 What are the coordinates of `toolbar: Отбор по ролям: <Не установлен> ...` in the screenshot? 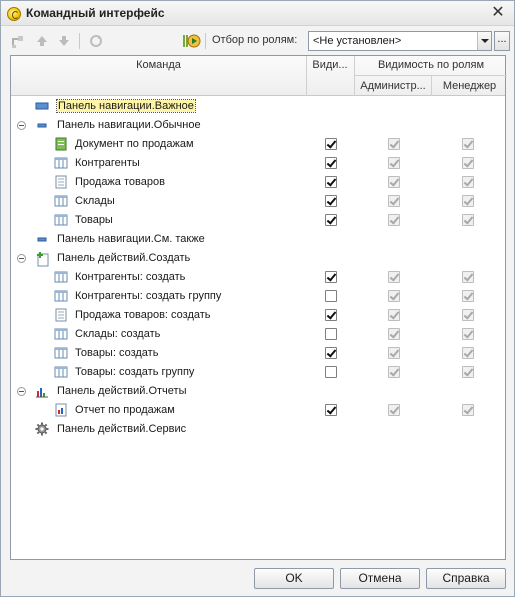 It's located at (258, 41).